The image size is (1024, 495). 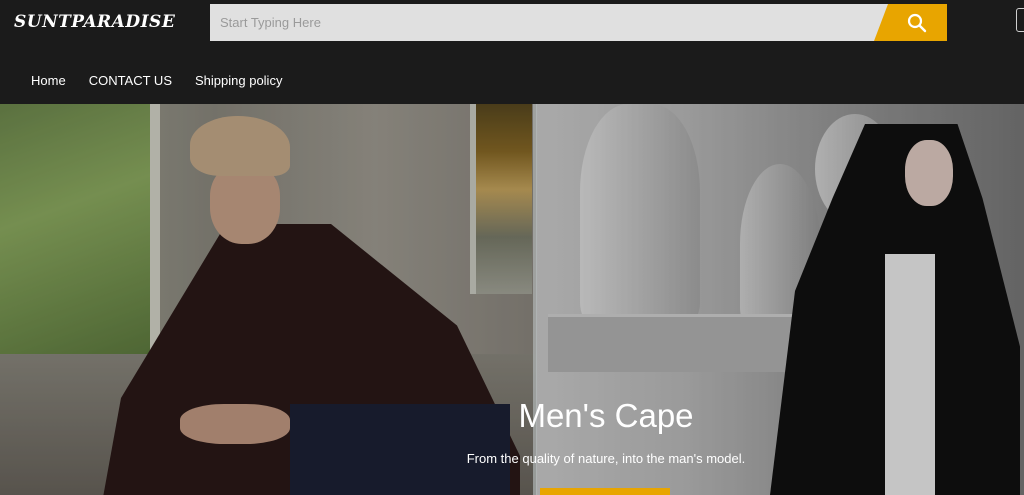 I want to click on search-input, so click(x=550, y=22).